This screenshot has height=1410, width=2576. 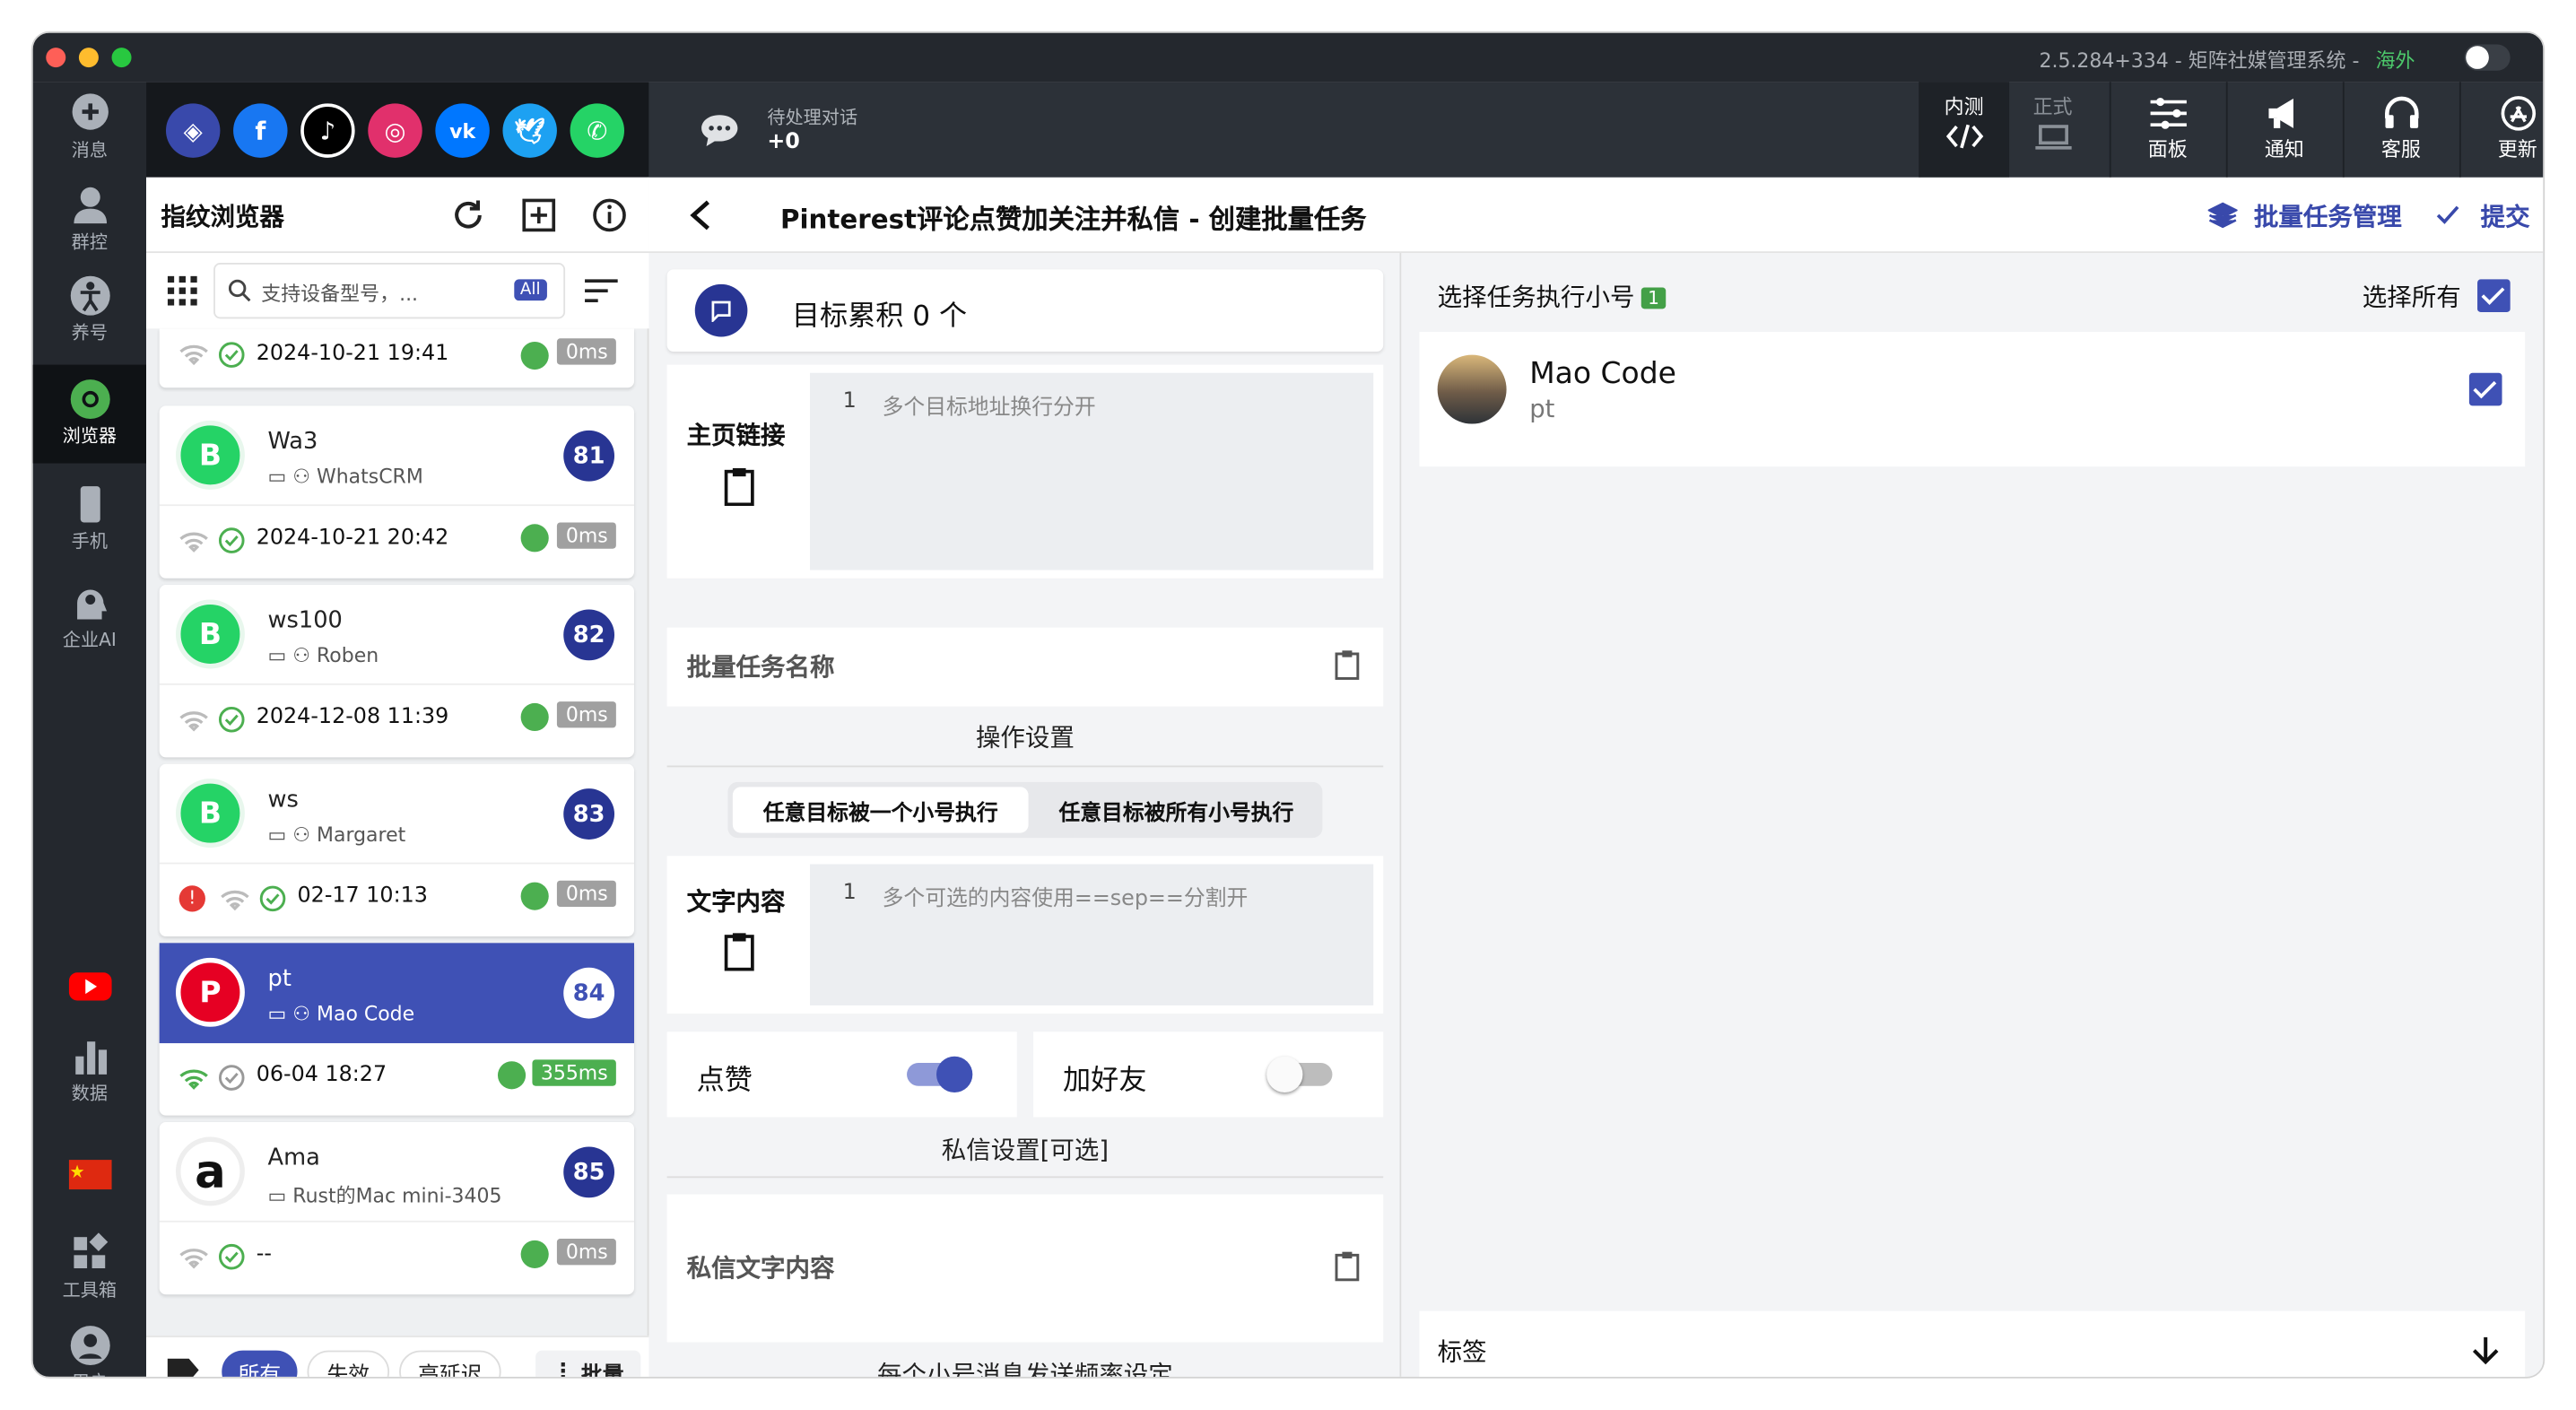 What do you see at coordinates (1299, 1075) in the screenshot?
I see `add-friend-switch` at bounding box center [1299, 1075].